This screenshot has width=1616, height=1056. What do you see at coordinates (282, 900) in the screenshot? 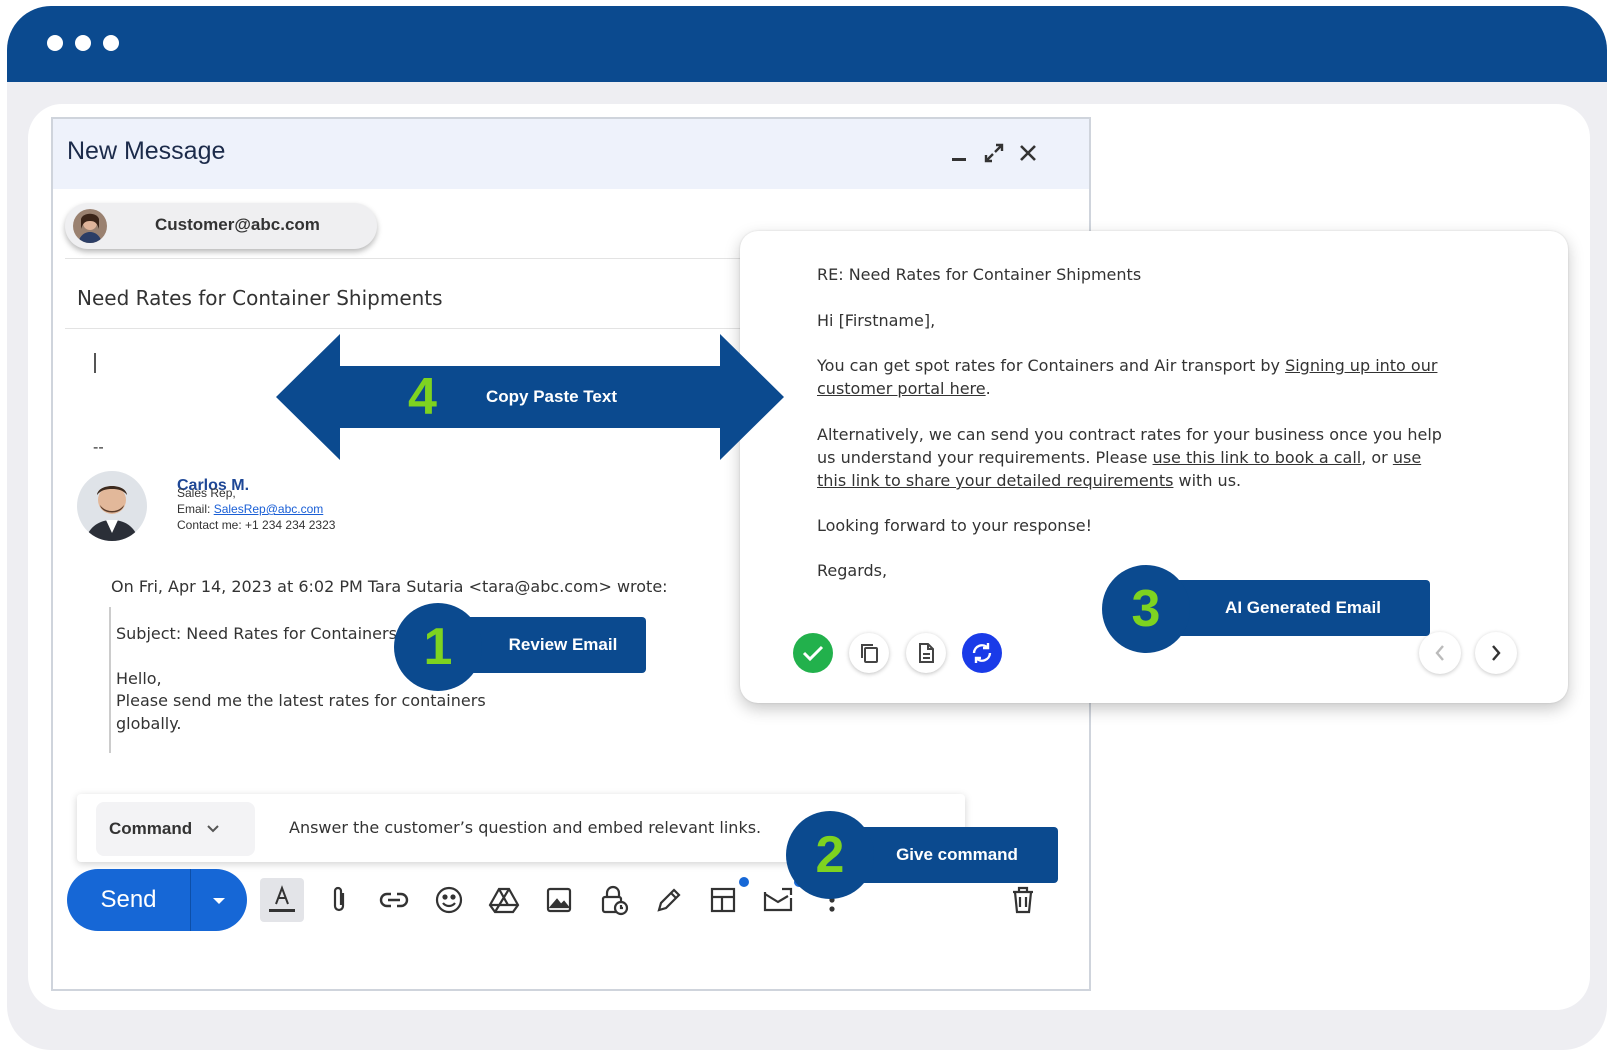
I see `format-text-icon` at bounding box center [282, 900].